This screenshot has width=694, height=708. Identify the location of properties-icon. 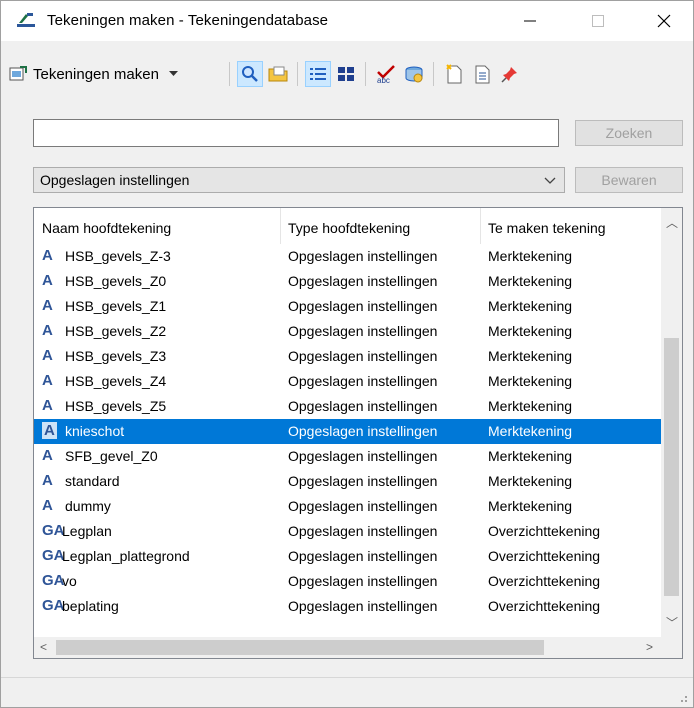
(482, 74).